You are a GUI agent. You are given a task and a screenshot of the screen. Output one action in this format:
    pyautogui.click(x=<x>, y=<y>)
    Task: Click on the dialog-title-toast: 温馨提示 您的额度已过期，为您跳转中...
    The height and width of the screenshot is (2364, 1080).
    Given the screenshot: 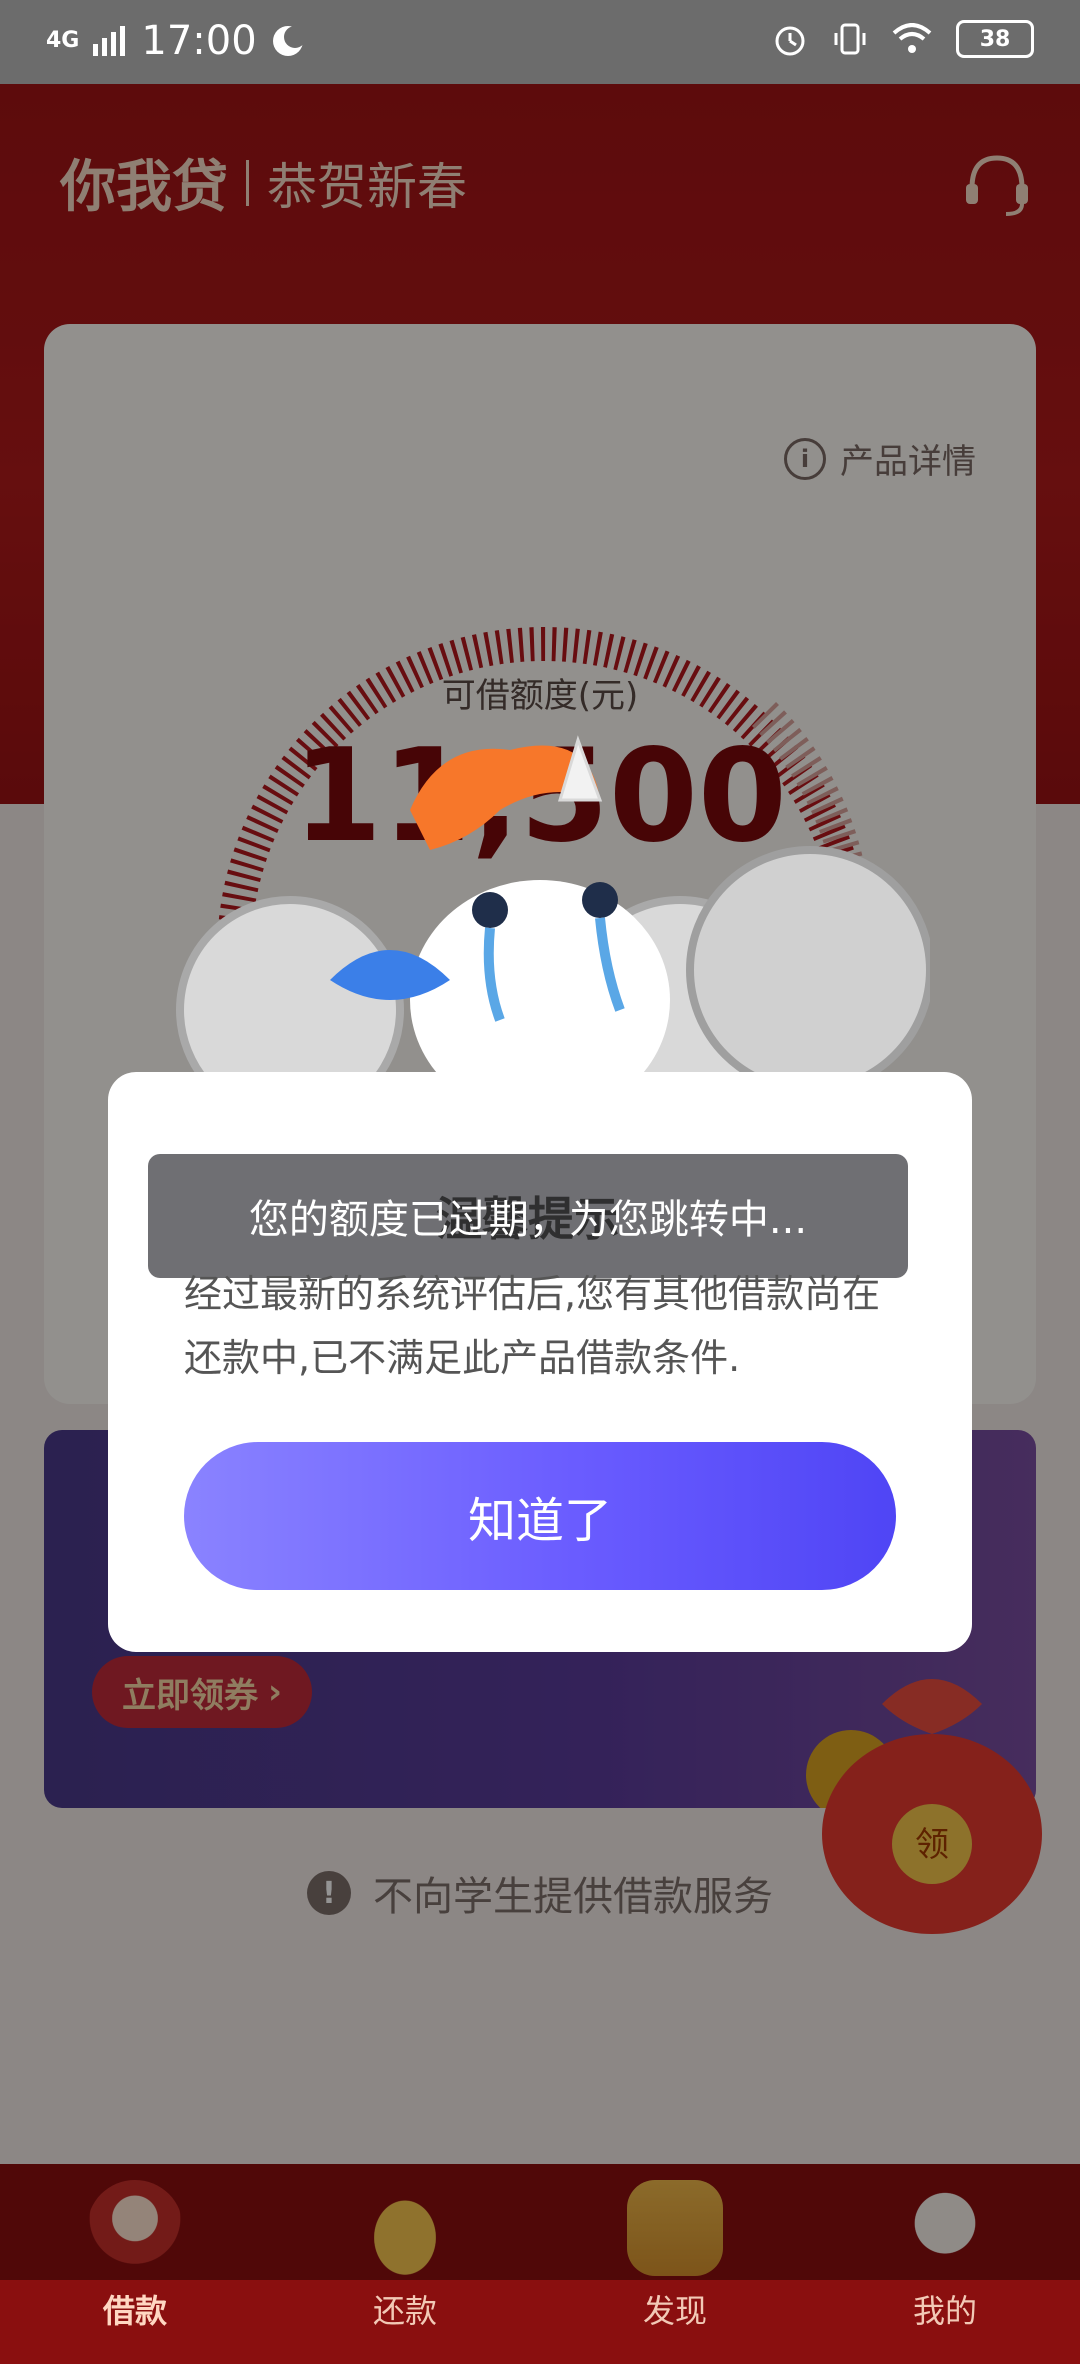 What is the action you would take?
    pyautogui.click(x=528, y=1216)
    